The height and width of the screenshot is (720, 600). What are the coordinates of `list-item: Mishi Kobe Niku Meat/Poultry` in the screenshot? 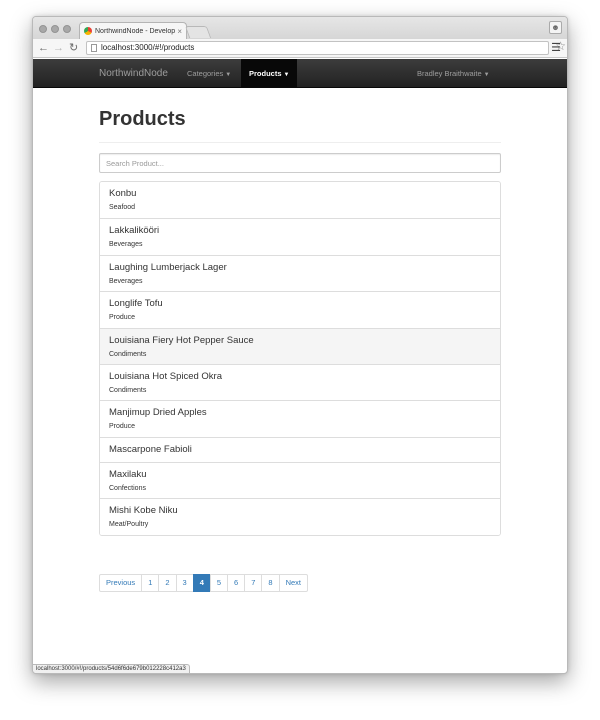 It's located at (300, 516).